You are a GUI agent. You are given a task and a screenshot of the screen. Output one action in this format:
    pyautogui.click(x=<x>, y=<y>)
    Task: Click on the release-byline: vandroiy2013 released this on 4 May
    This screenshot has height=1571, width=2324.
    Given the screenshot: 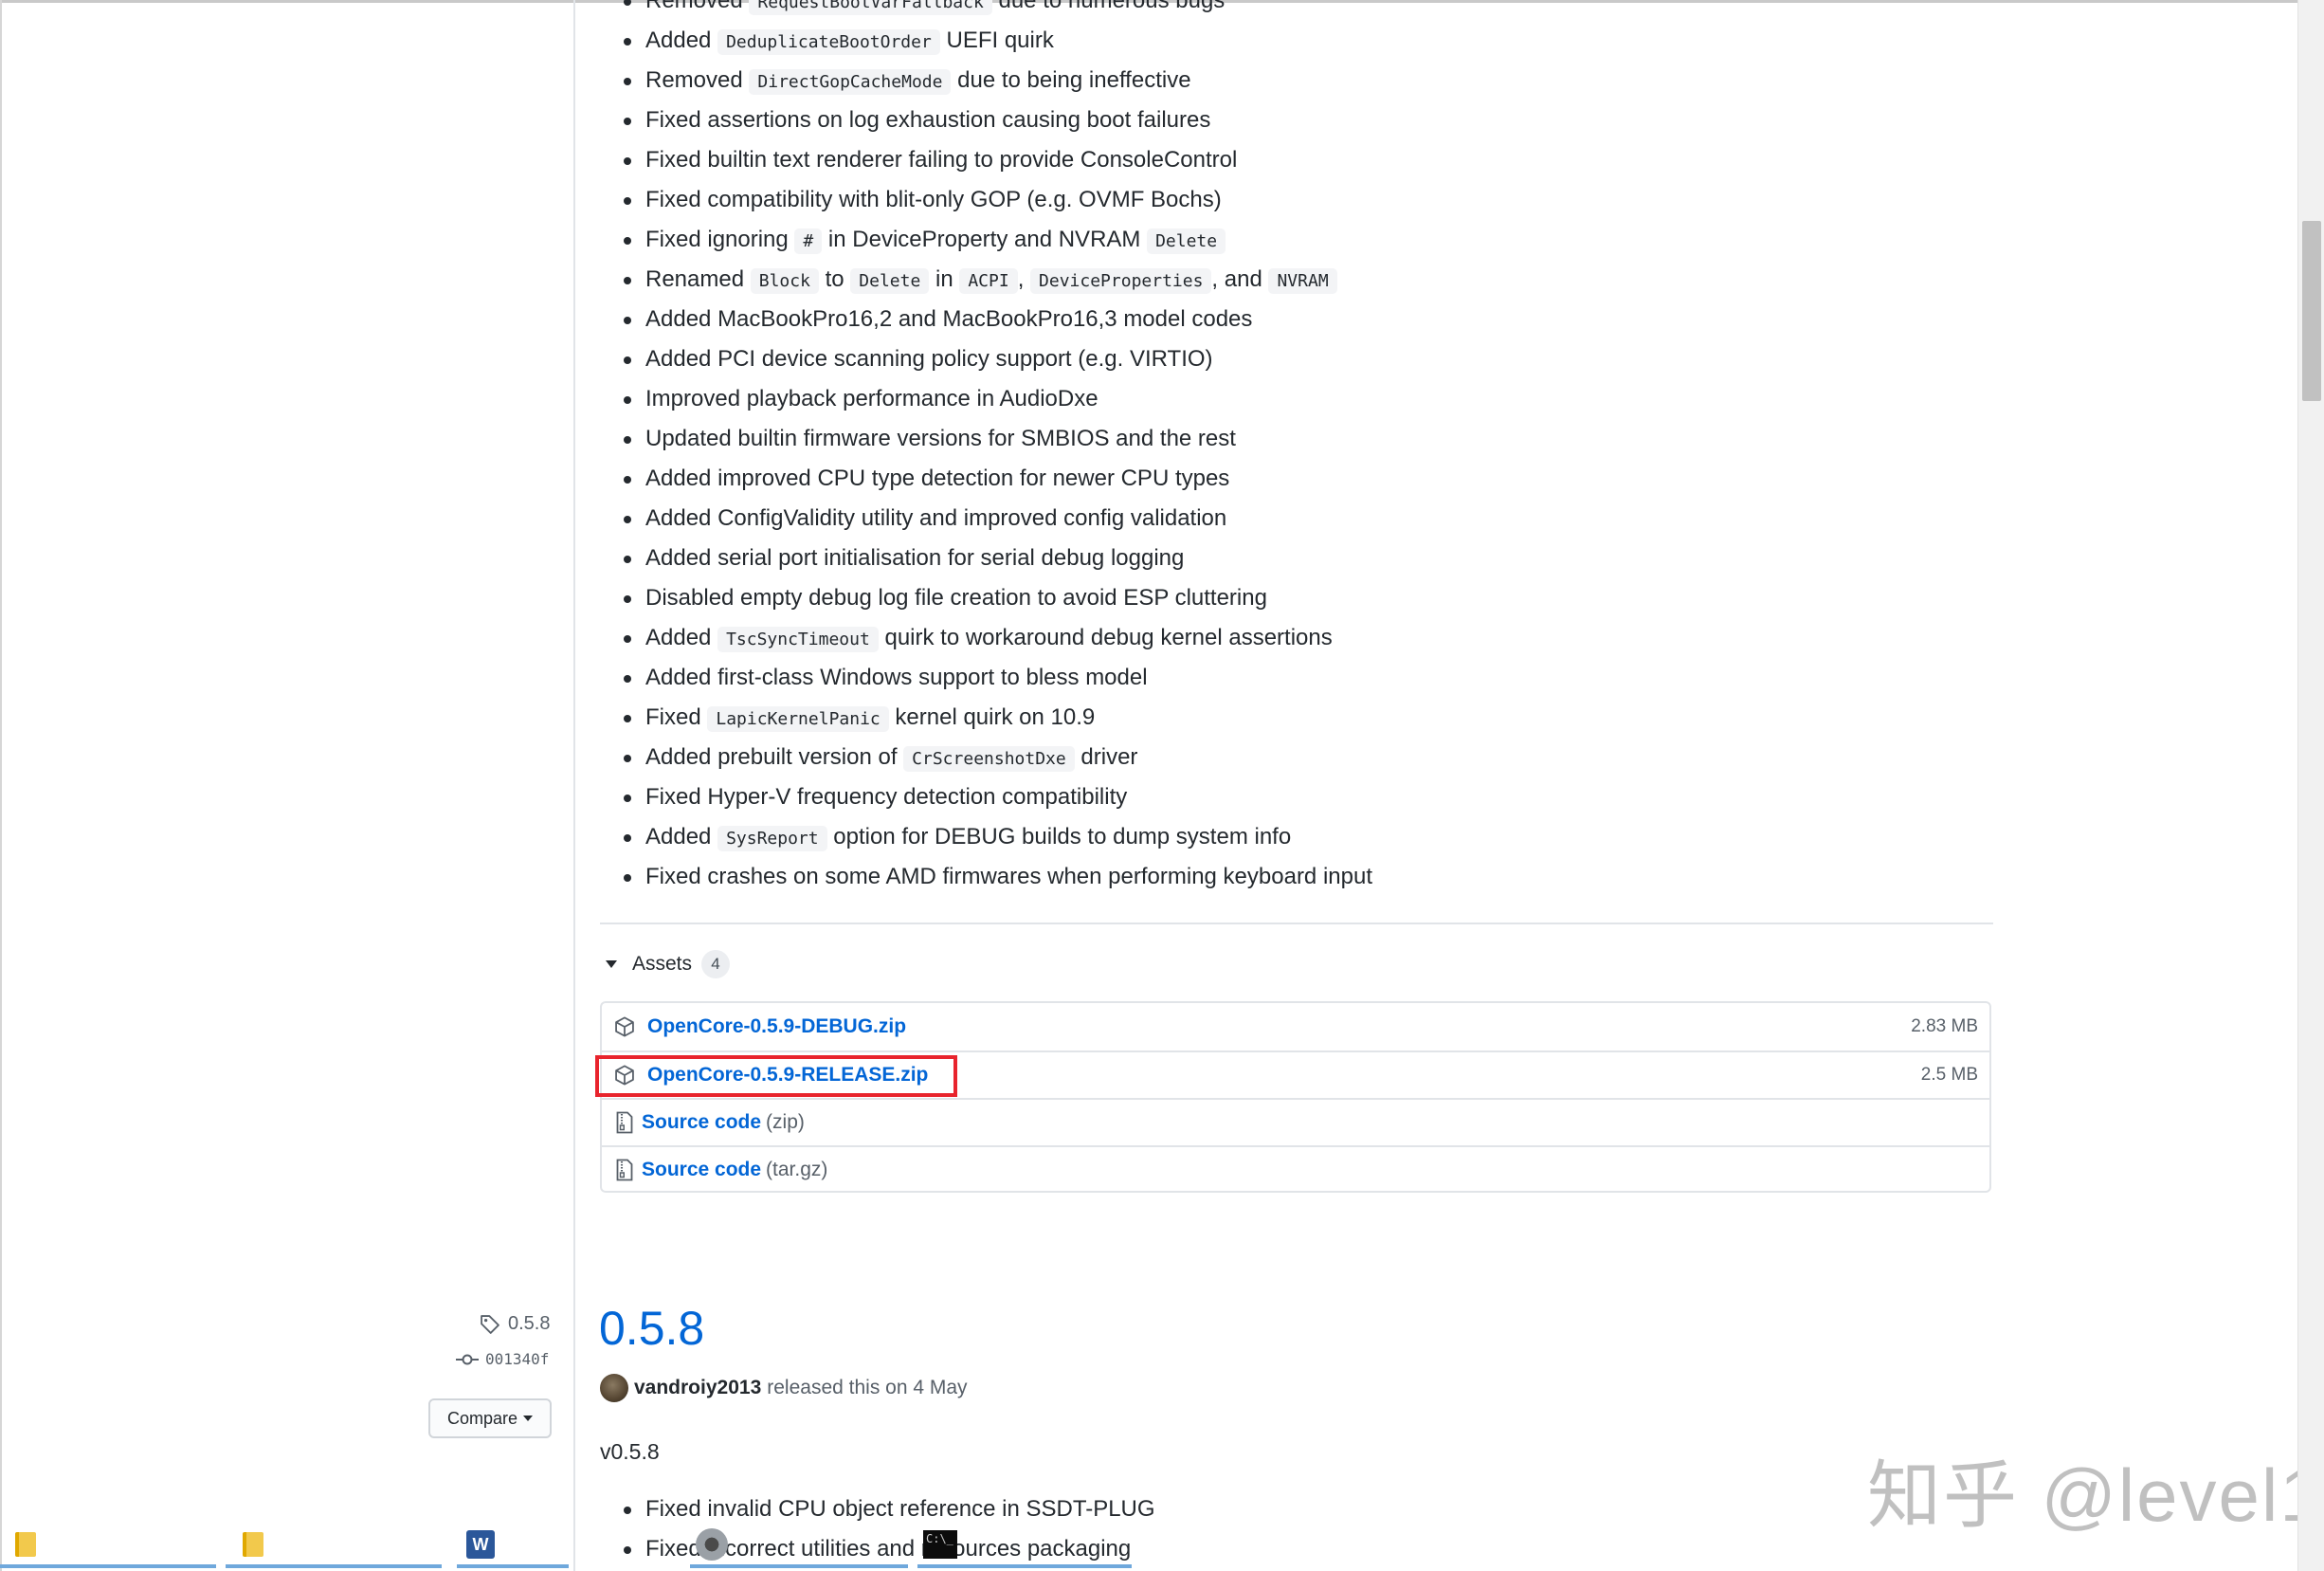 What is the action you would take?
    pyautogui.click(x=784, y=1388)
    